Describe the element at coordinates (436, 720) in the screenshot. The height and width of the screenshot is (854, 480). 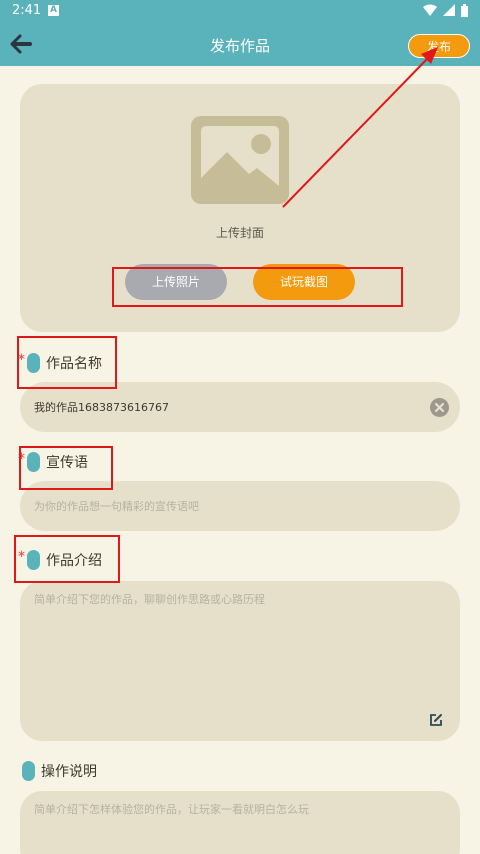
I see `edit-icon` at that location.